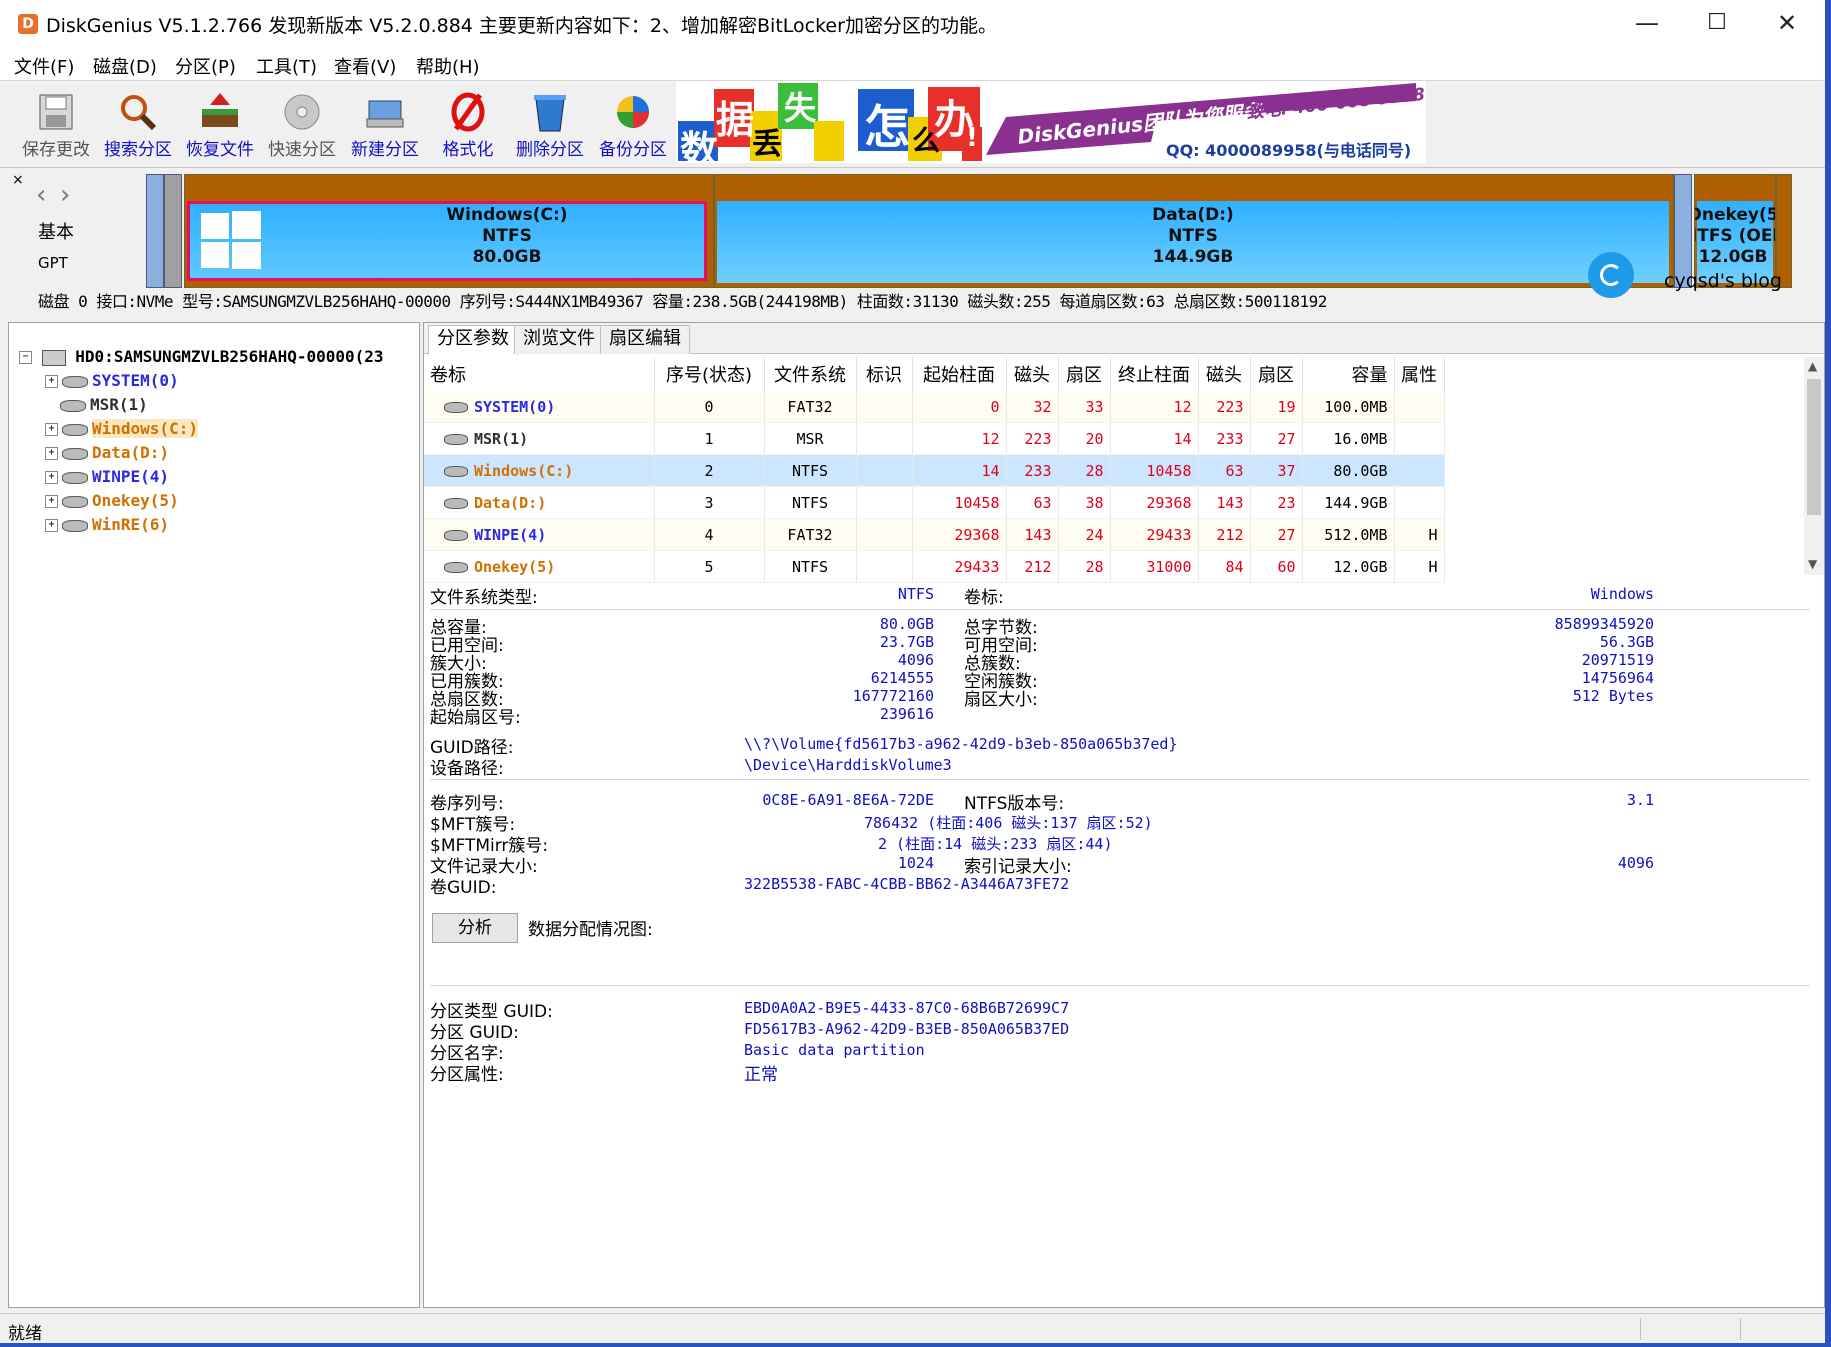 This screenshot has width=1831, height=1347. Describe the element at coordinates (1032, 374) in the screenshot. I see `col-header-start-head: 磁头` at that location.